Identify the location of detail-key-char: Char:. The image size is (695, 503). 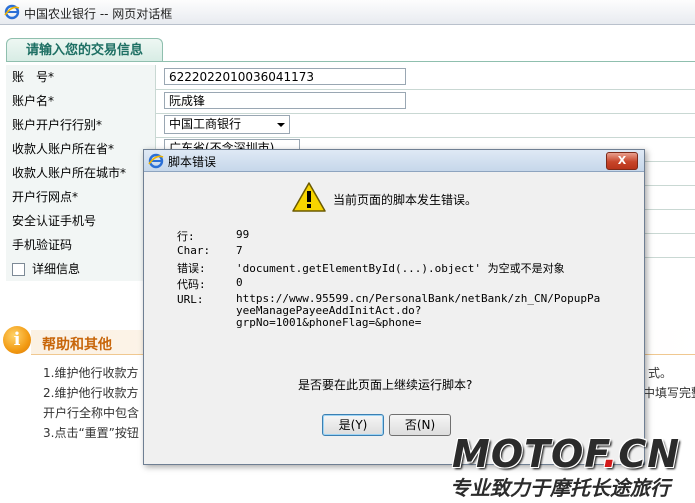
(194, 250).